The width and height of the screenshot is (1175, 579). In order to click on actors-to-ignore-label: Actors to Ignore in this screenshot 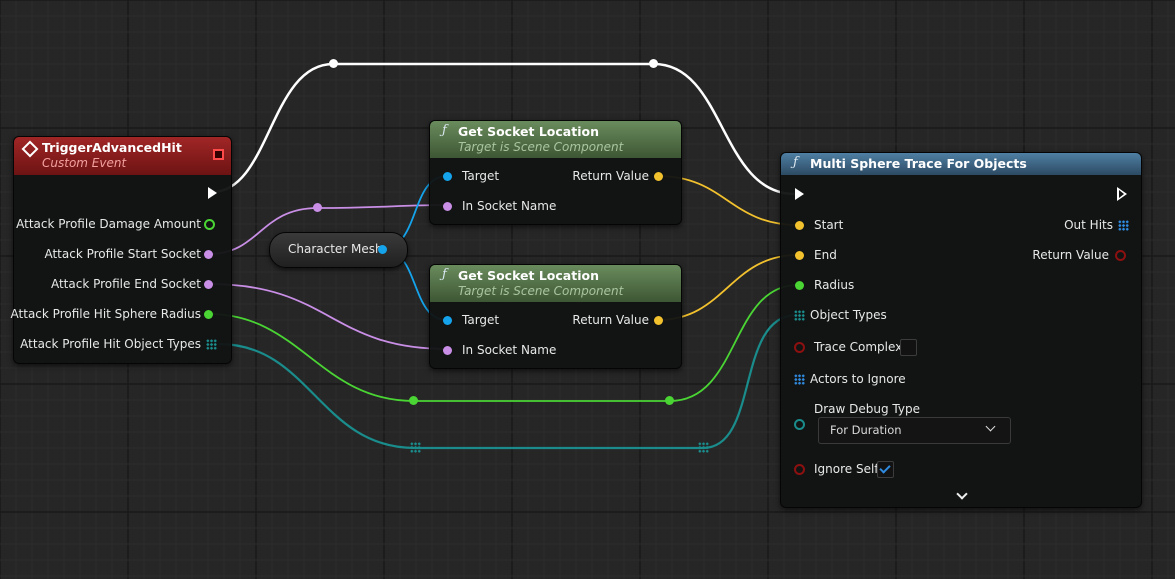, I will do `click(858, 379)`.